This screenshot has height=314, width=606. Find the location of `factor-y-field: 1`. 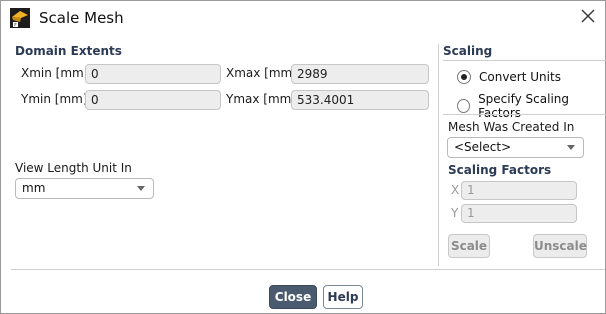

factor-y-field: 1 is located at coordinates (519, 213).